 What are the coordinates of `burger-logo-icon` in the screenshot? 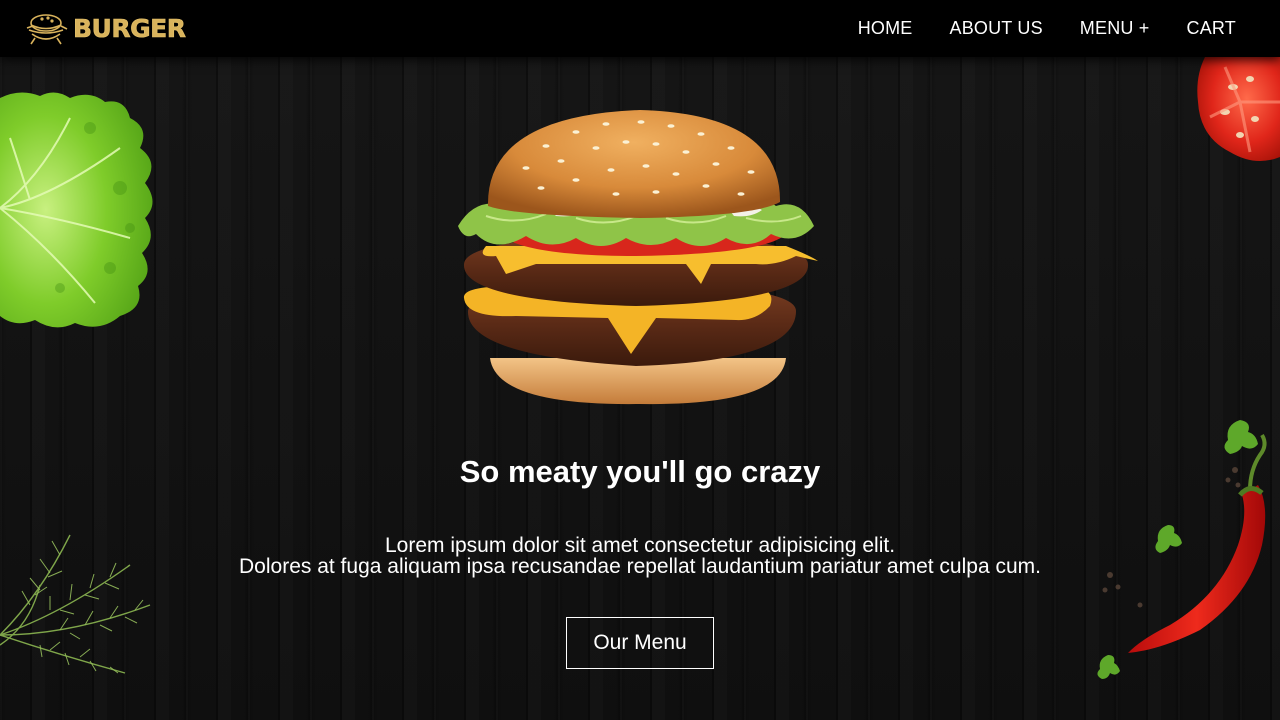 It's located at (47, 29).